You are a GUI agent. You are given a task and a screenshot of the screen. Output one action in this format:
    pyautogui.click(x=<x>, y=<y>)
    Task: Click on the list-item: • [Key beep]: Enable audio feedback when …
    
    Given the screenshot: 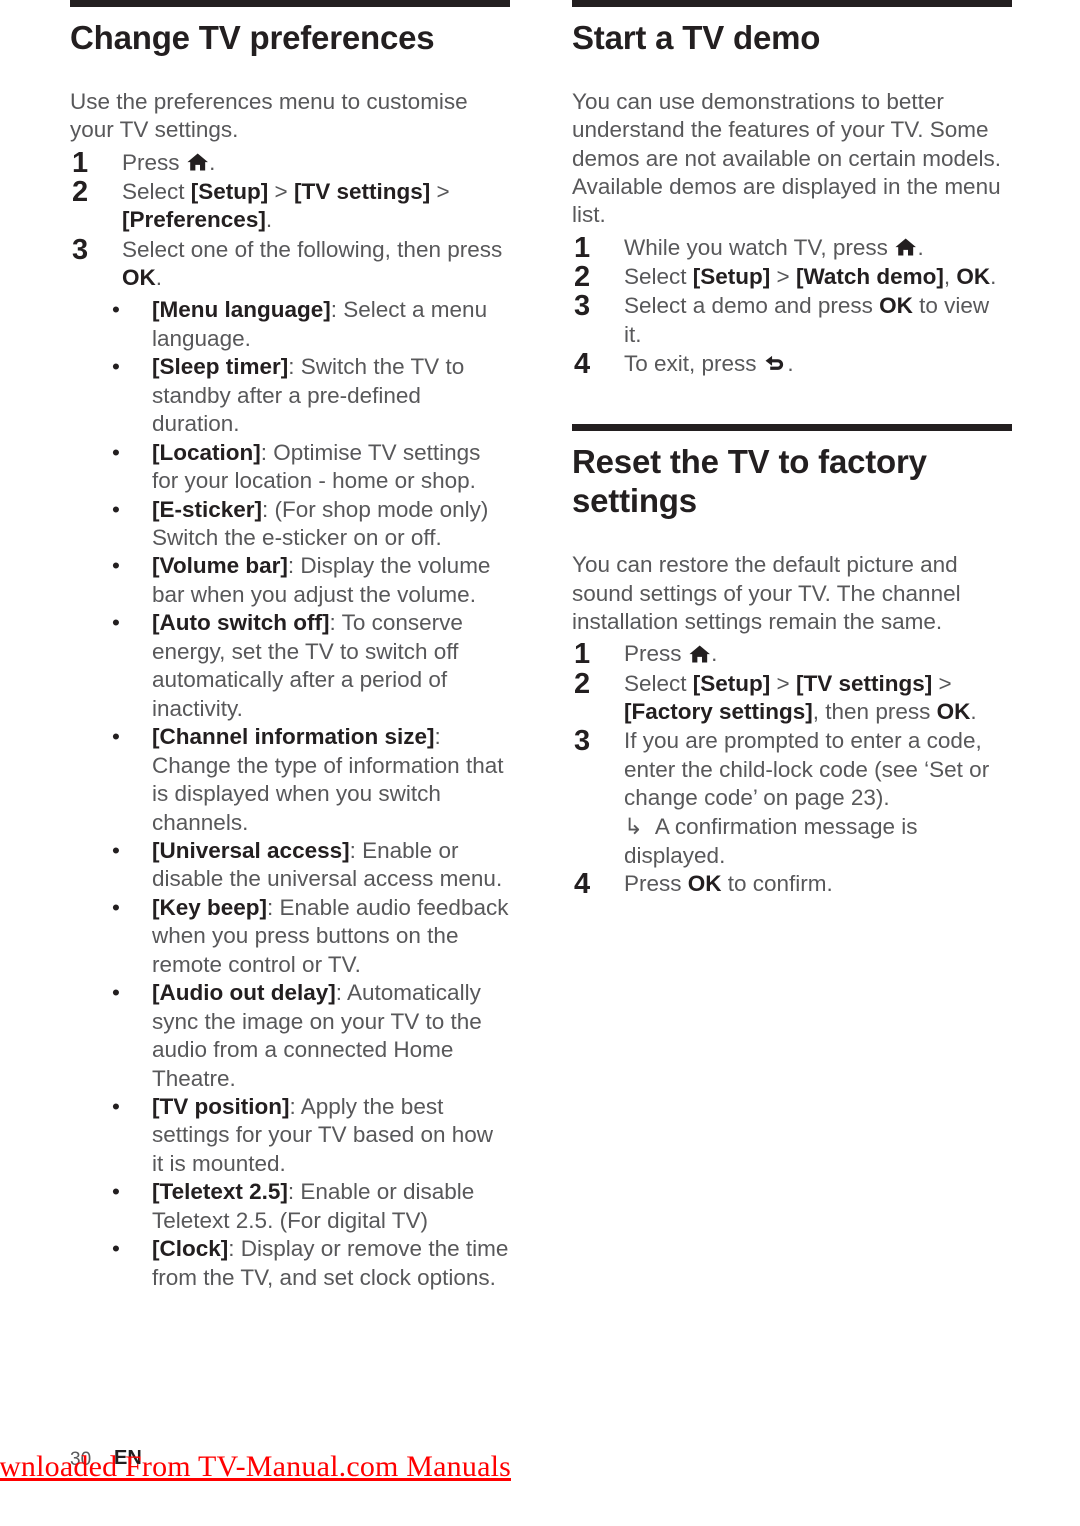 What is the action you would take?
    pyautogui.click(x=290, y=936)
    